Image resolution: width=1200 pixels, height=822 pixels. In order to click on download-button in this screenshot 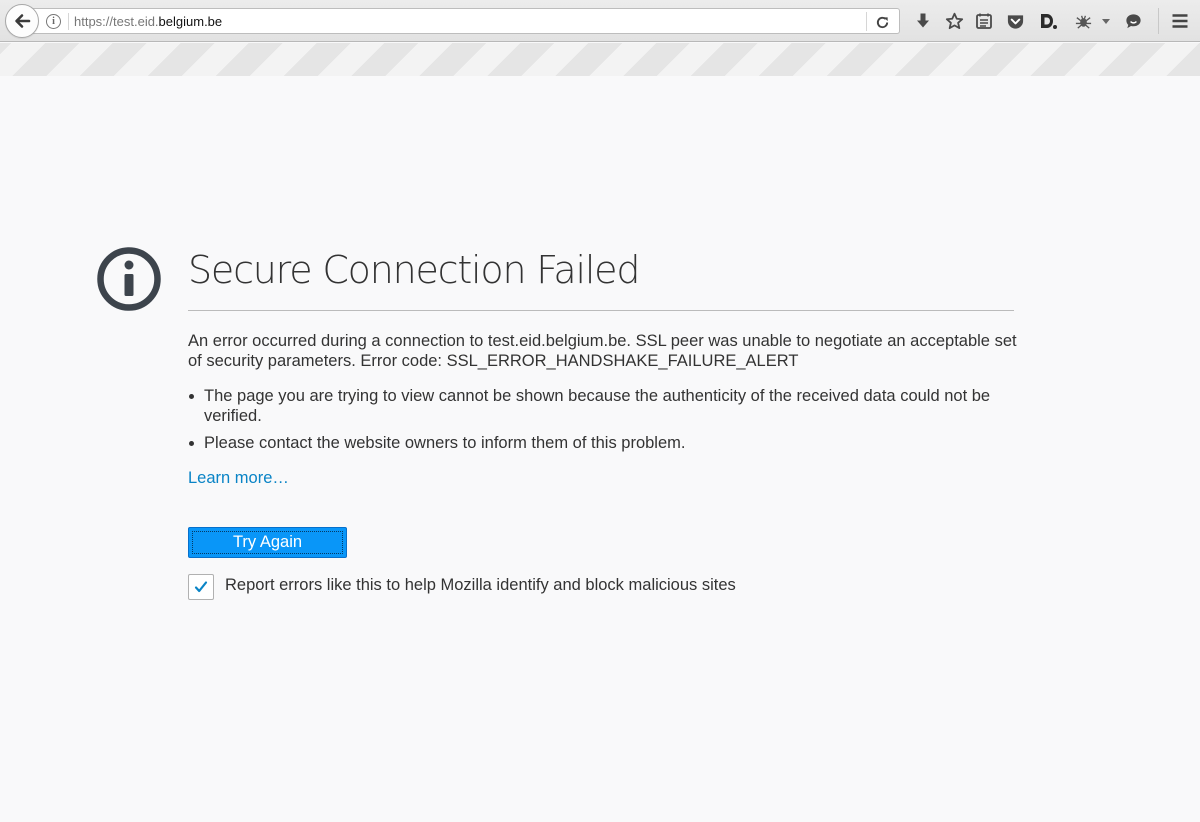, I will do `click(923, 21)`.